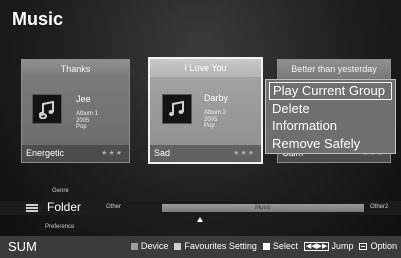 The image size is (401, 258). I want to click on card-song-title: I Love You, so click(205, 68).